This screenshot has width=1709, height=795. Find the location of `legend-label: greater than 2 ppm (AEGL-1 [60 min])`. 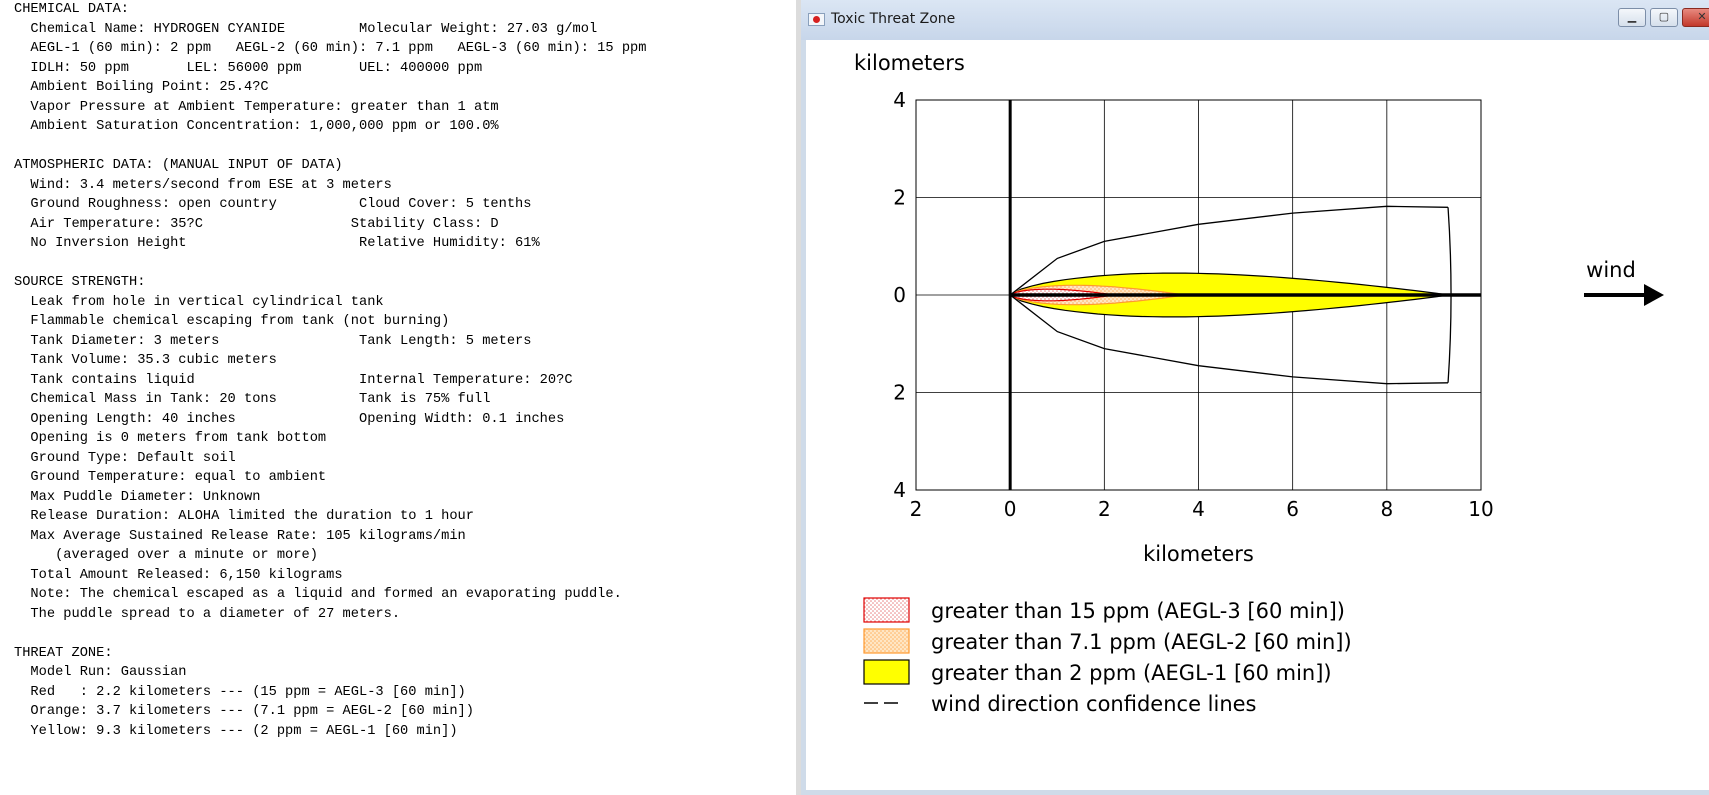

legend-label: greater than 2 ppm (AEGL-1 [60 min]) is located at coordinates (1131, 673).